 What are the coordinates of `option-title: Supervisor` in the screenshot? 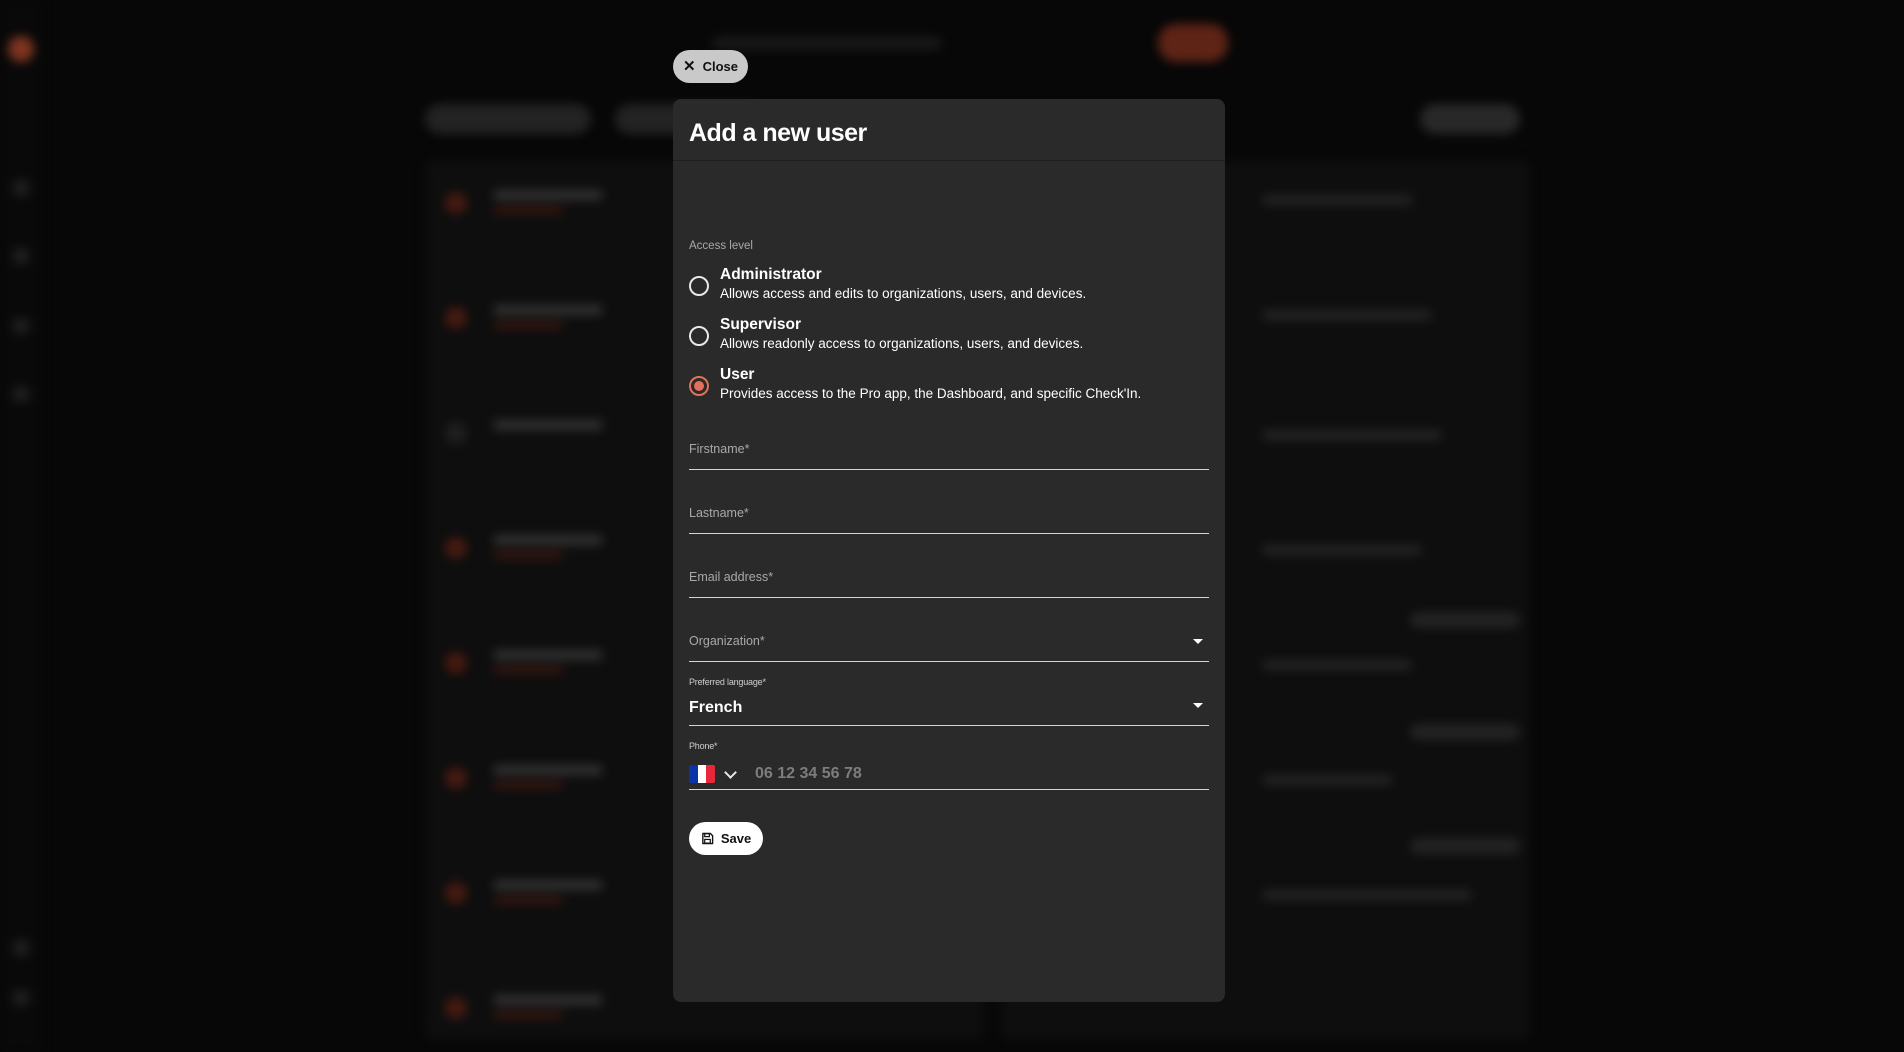 It's located at (760, 324).